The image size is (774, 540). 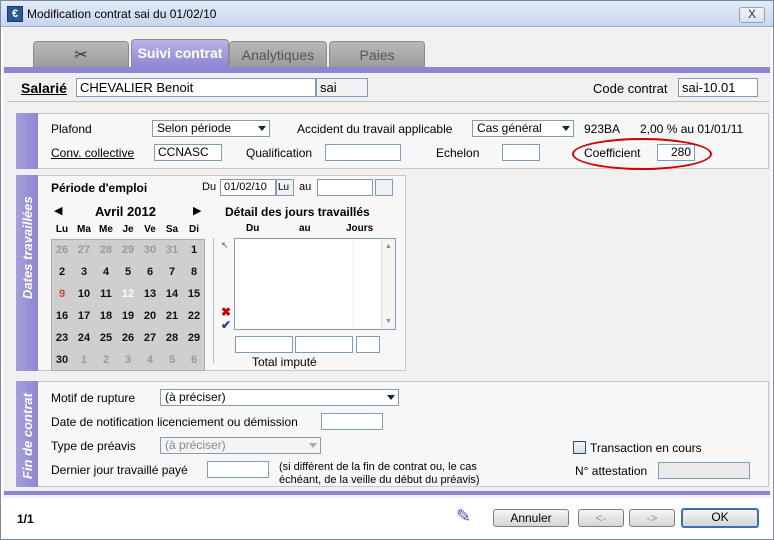 I want to click on annuler-button: Annuler, so click(x=531, y=518).